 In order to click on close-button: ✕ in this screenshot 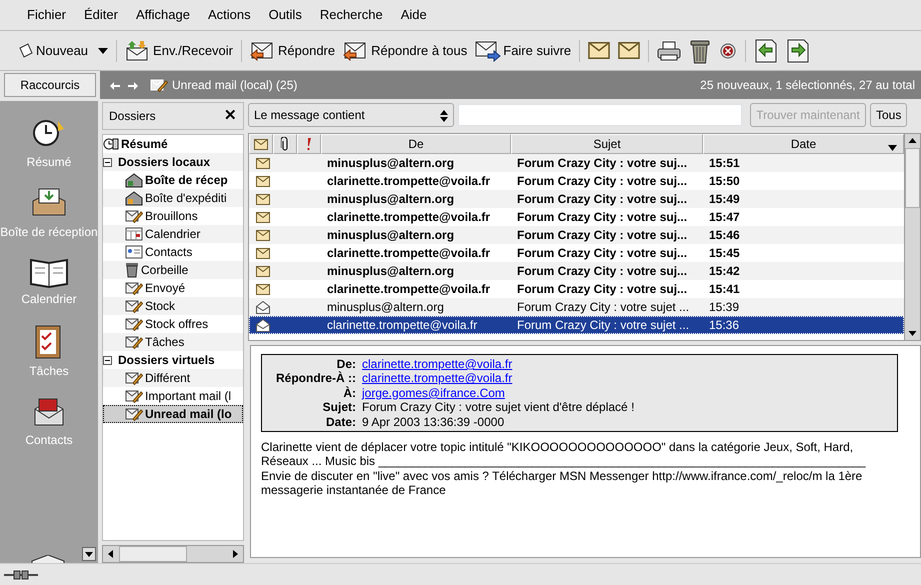, I will do `click(230, 116)`.